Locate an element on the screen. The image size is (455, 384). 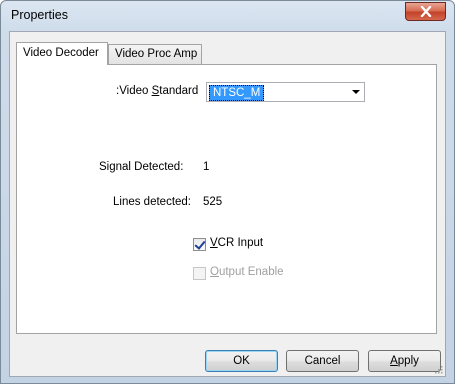
apply-button-label: Apply is located at coordinates (404, 361).